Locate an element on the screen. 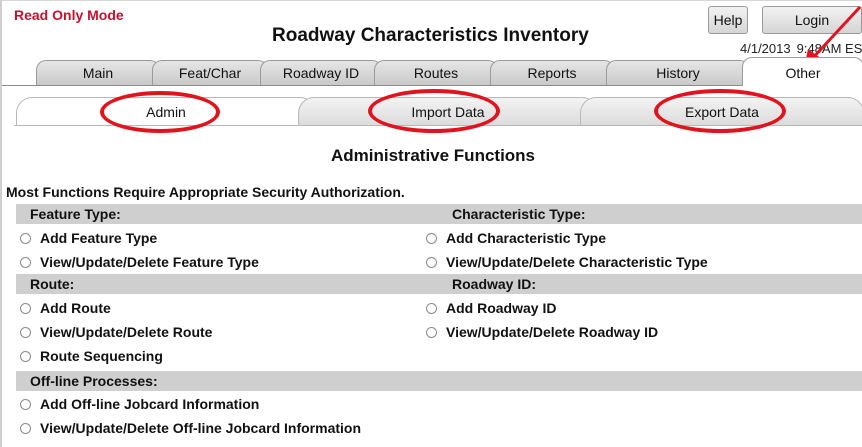 The height and width of the screenshot is (447, 862). subtab-export-data: Export Data is located at coordinates (721, 111).